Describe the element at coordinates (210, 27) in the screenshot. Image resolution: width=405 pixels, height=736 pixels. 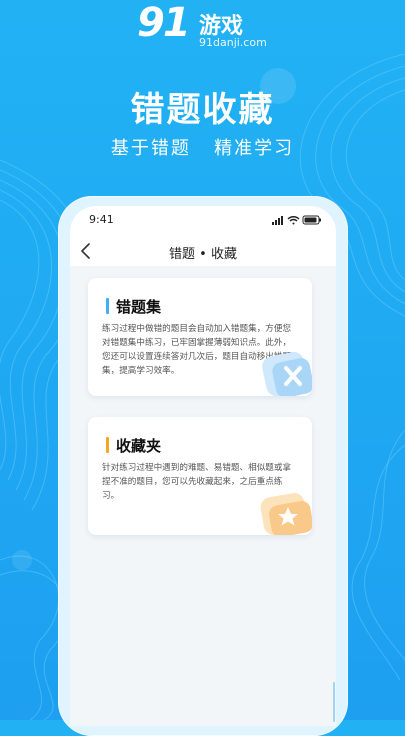
I see `brand-logo: 91 游戏 91danji.com` at that location.